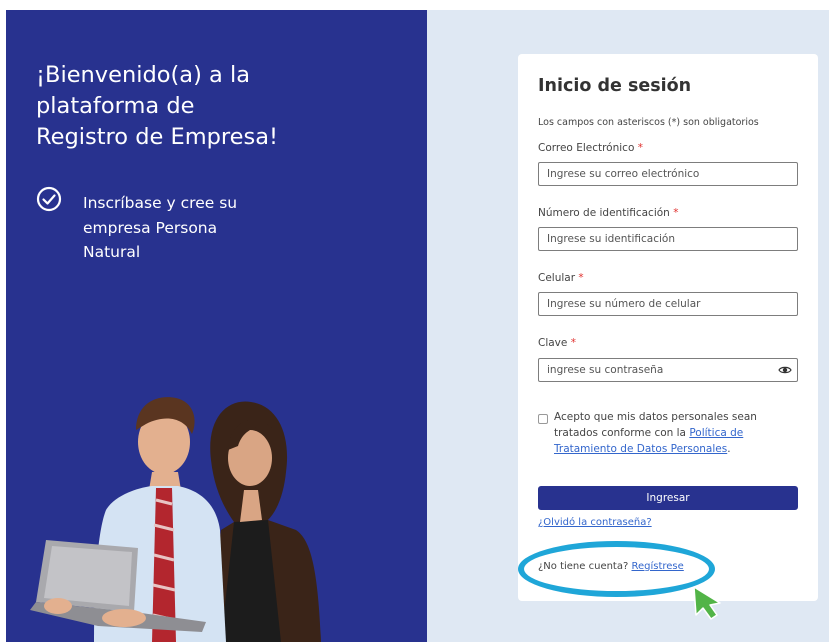 Image resolution: width=829 pixels, height=642 pixels. What do you see at coordinates (668, 174) in the screenshot?
I see `email-field: Ingrese su correo electrónico` at bounding box center [668, 174].